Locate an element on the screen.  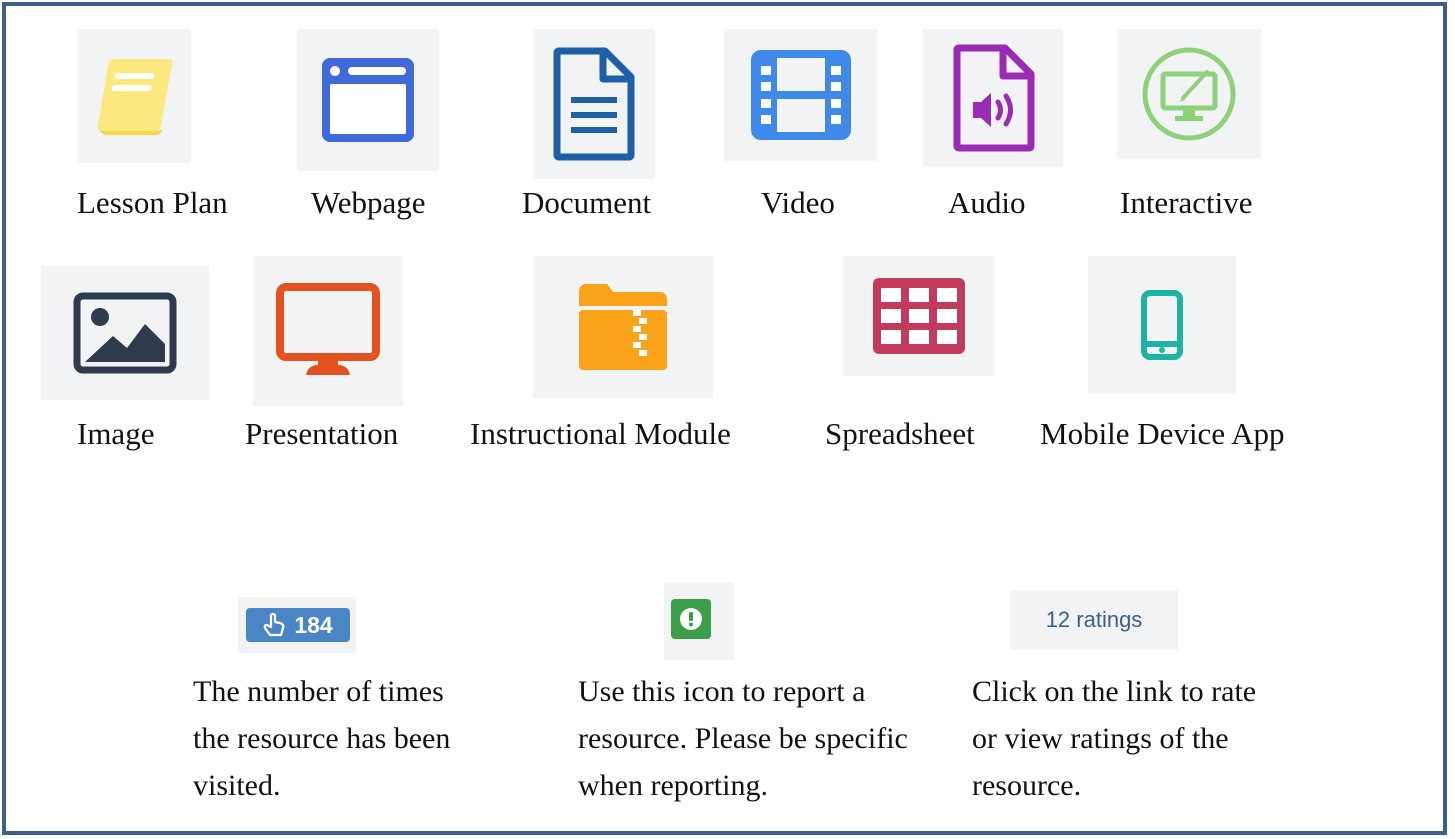
browser-window-icon is located at coordinates (368, 100).